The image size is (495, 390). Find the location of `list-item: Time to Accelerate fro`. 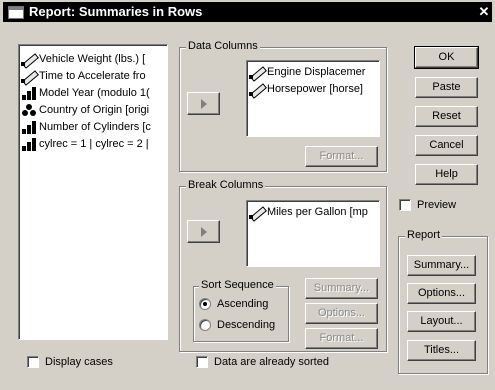

list-item: Time to Accelerate fro is located at coordinates (93, 76).